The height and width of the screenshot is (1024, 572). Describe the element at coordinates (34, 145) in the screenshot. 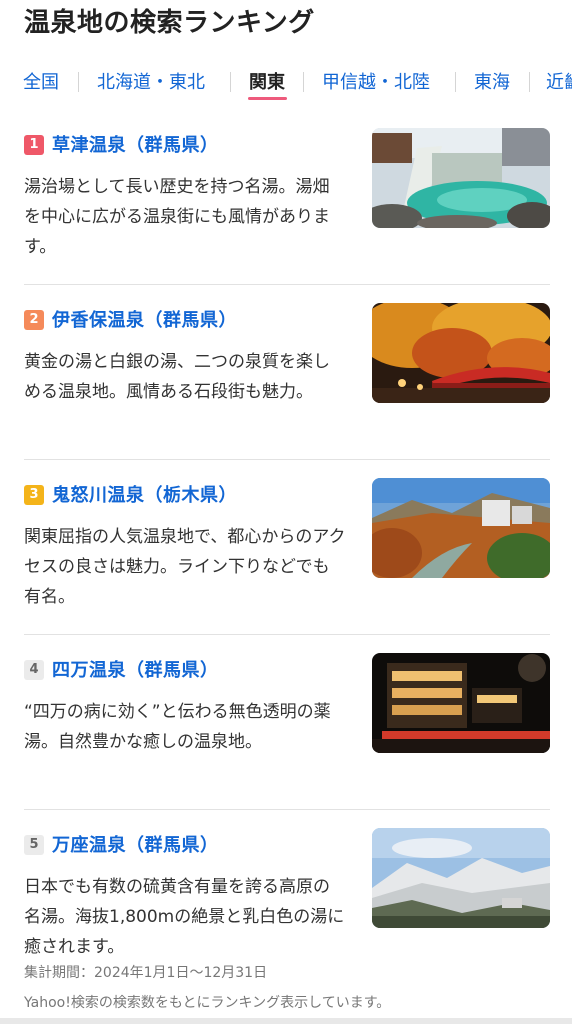

I see `rank-badge: 1` at that location.